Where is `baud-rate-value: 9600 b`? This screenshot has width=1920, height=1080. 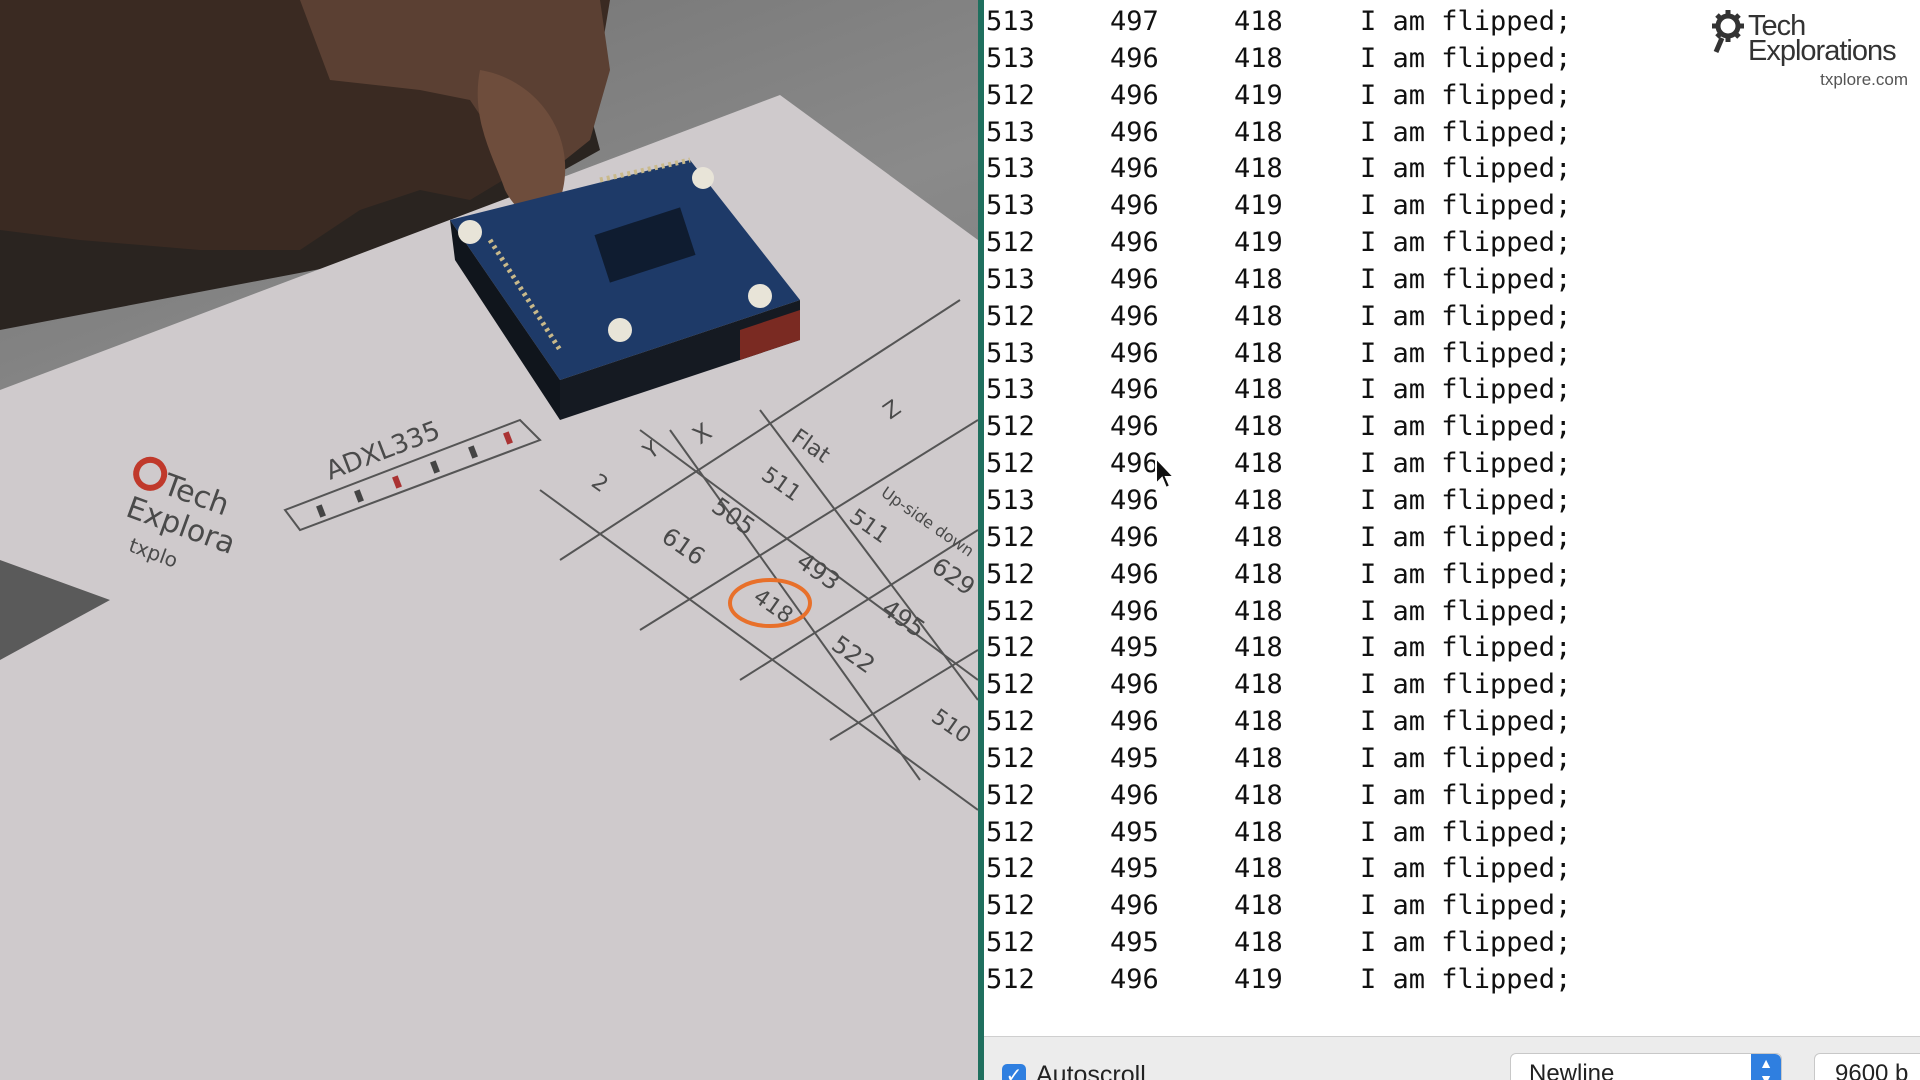 baud-rate-value: 9600 b is located at coordinates (1872, 1070).